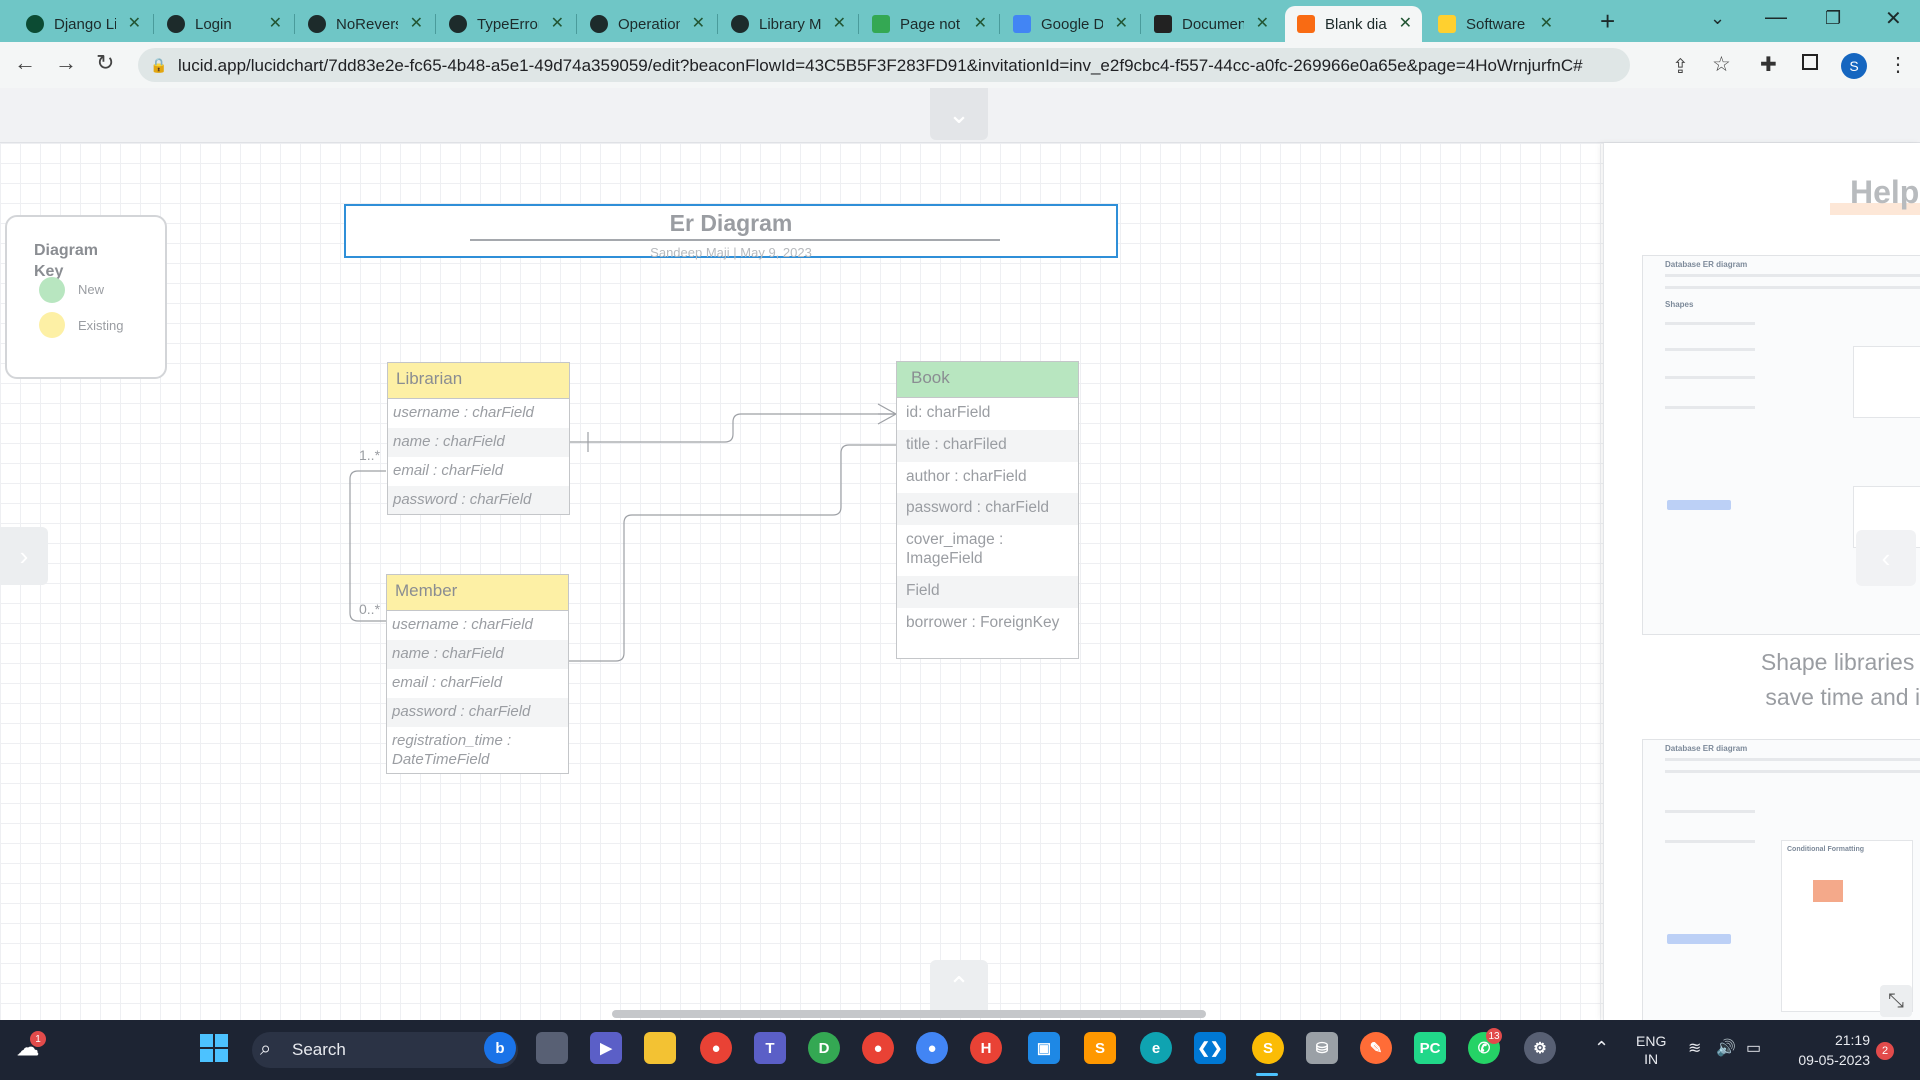  Describe the element at coordinates (477, 654) in the screenshot. I see `member-field: name : charField` at that location.